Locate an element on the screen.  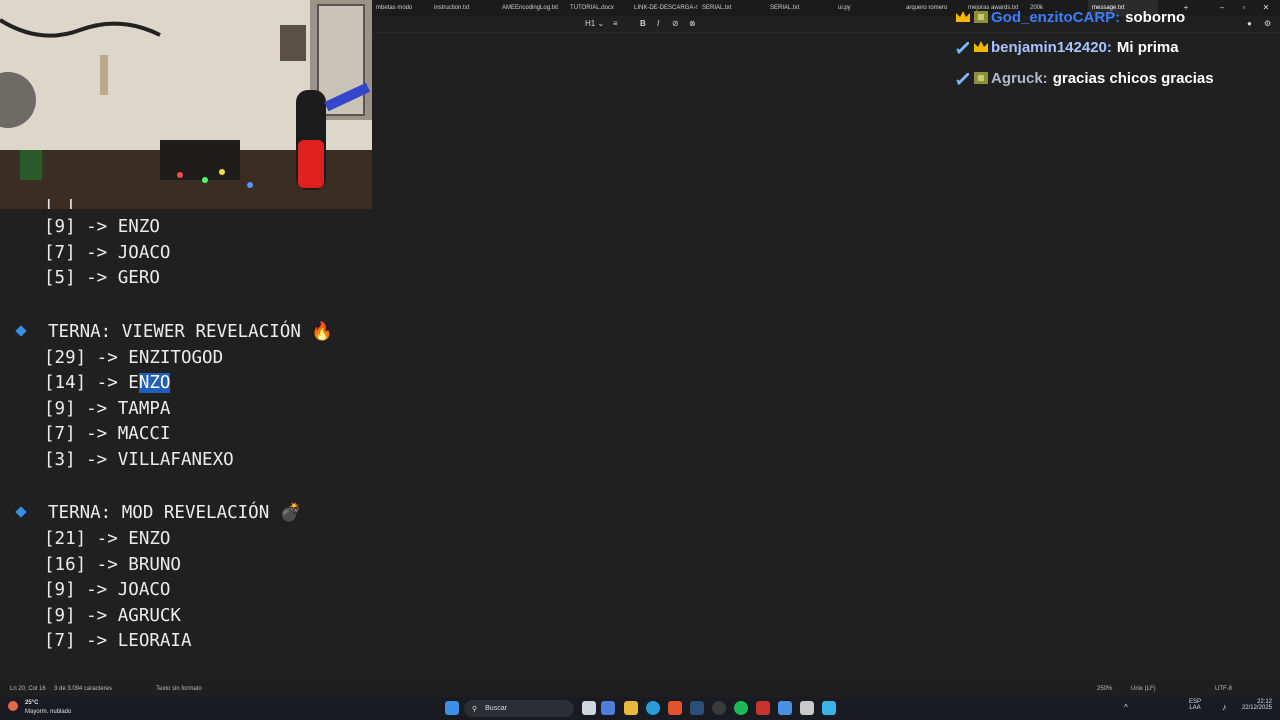
text-line: [9] -> JOACO is located at coordinates (107, 590).